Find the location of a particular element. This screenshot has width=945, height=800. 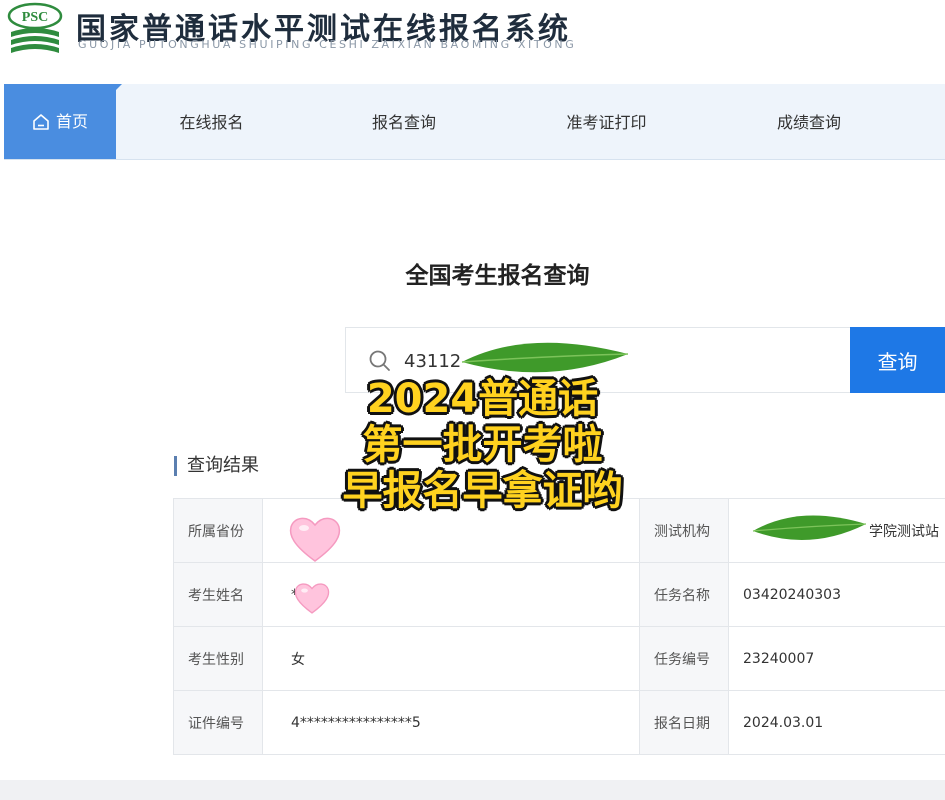

leaf-sticker-icon is located at coordinates (809, 527).